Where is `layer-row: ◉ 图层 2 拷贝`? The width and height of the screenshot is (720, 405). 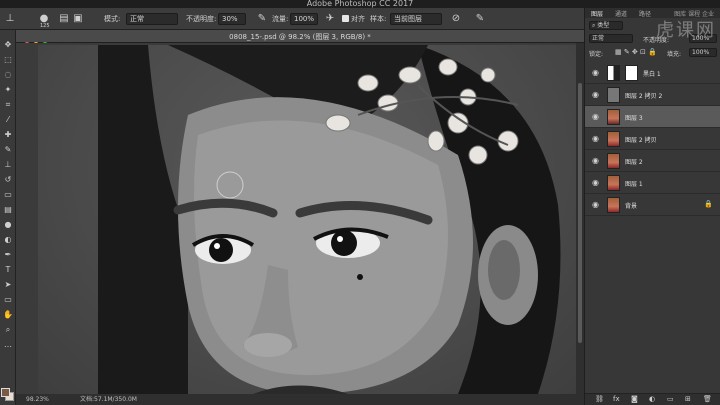
layer-row: ◉ 图层 2 拷贝 is located at coordinates (652, 139).